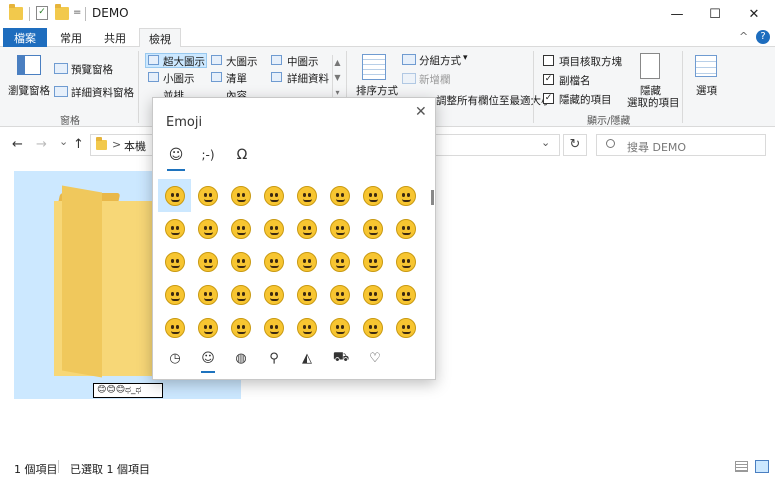  Describe the element at coordinates (375, 358) in the screenshot. I see `heart-emoji-tab: ♡` at that location.